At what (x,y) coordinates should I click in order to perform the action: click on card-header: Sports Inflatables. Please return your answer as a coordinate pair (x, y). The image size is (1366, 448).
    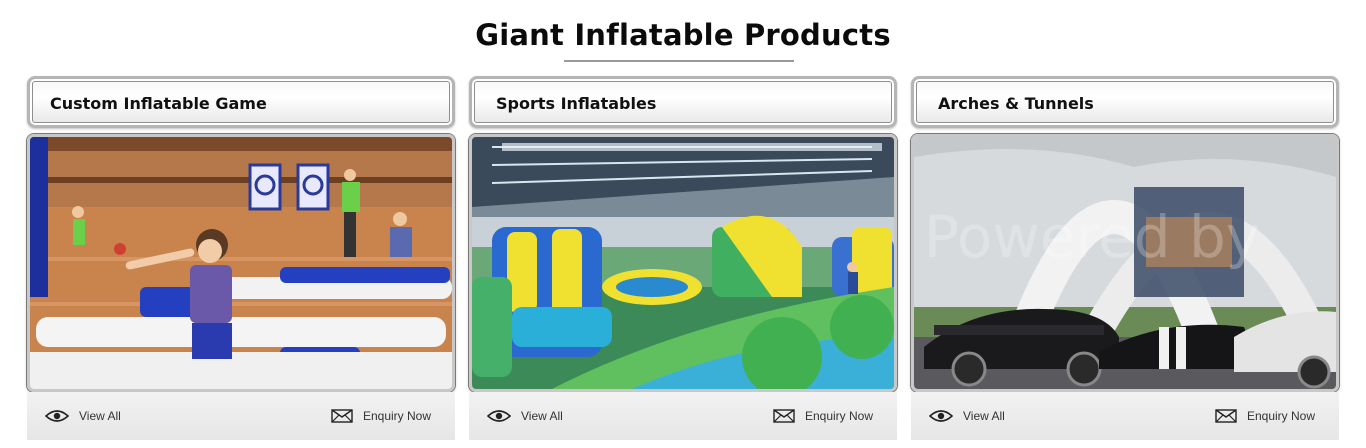
    Looking at the image, I should click on (683, 102).